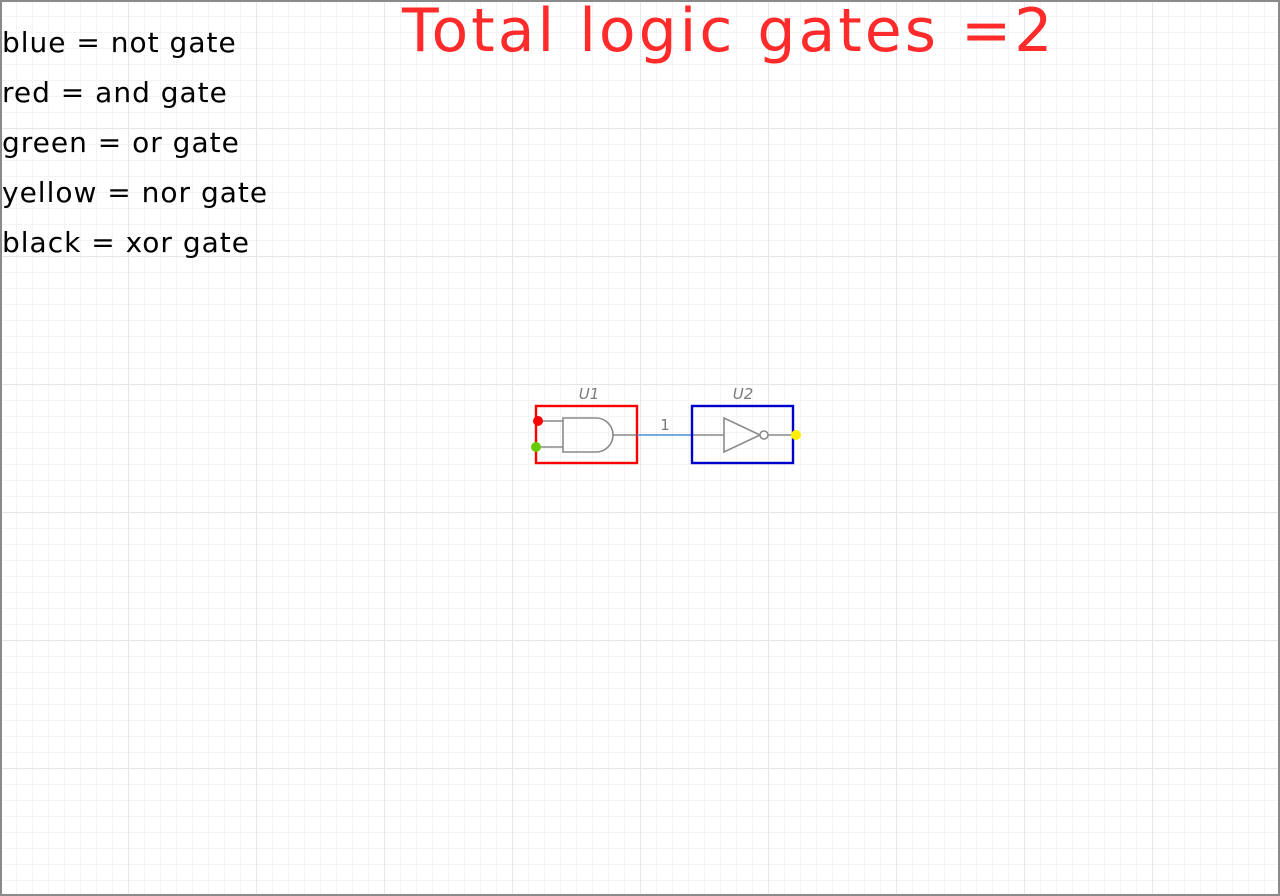  What do you see at coordinates (536, 447) in the screenshot?
I see `pin-marker-u1-input-b` at bounding box center [536, 447].